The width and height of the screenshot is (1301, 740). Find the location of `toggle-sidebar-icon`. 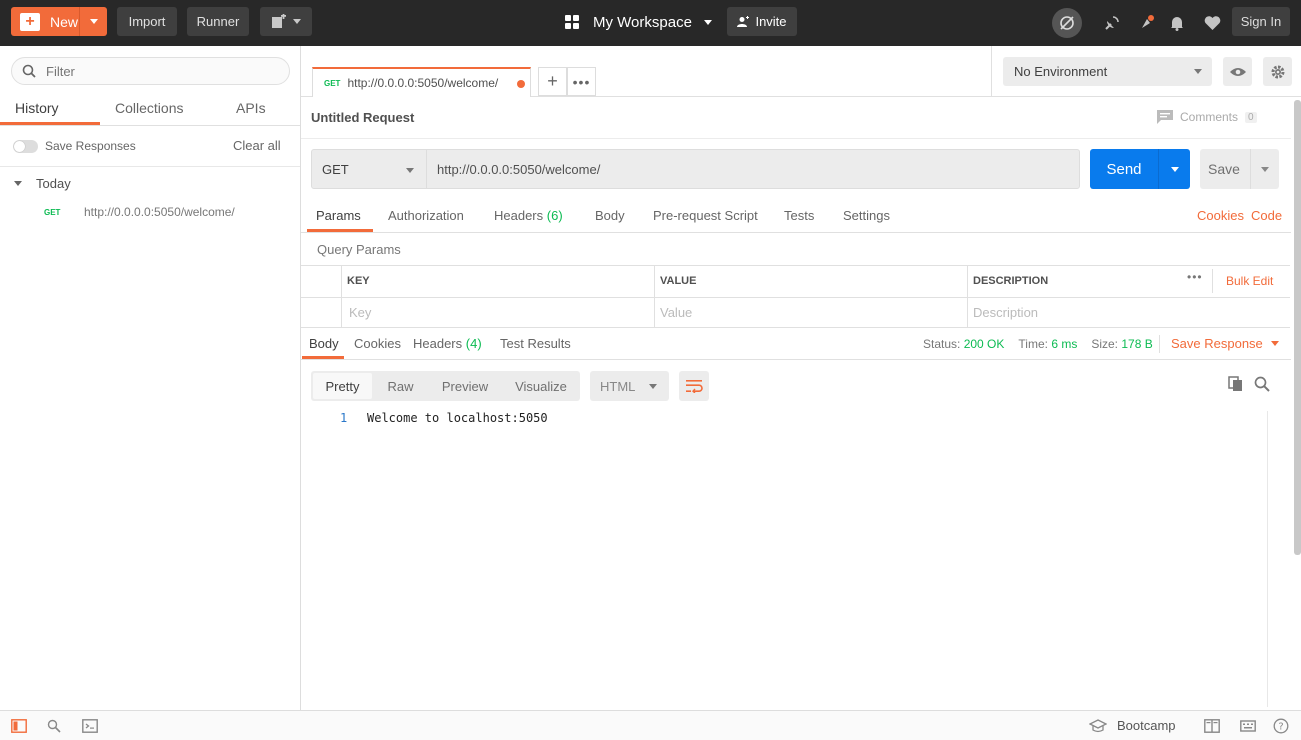

toggle-sidebar-icon is located at coordinates (19, 726).